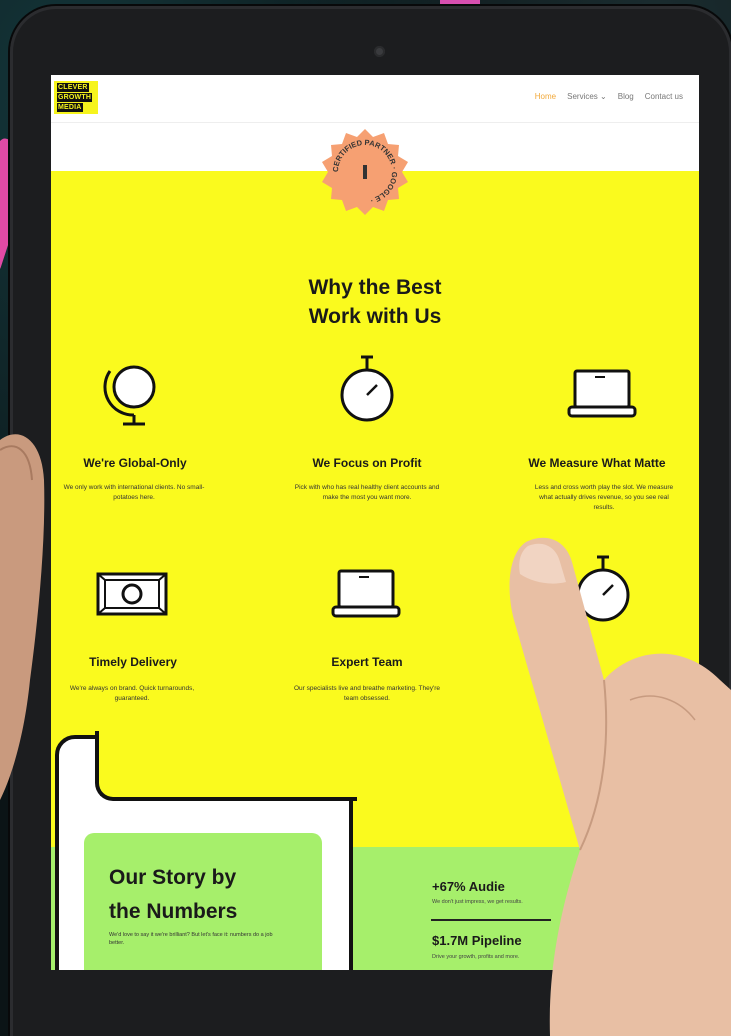 Image resolution: width=731 pixels, height=1036 pixels. I want to click on nav-blog: Blog, so click(626, 96).